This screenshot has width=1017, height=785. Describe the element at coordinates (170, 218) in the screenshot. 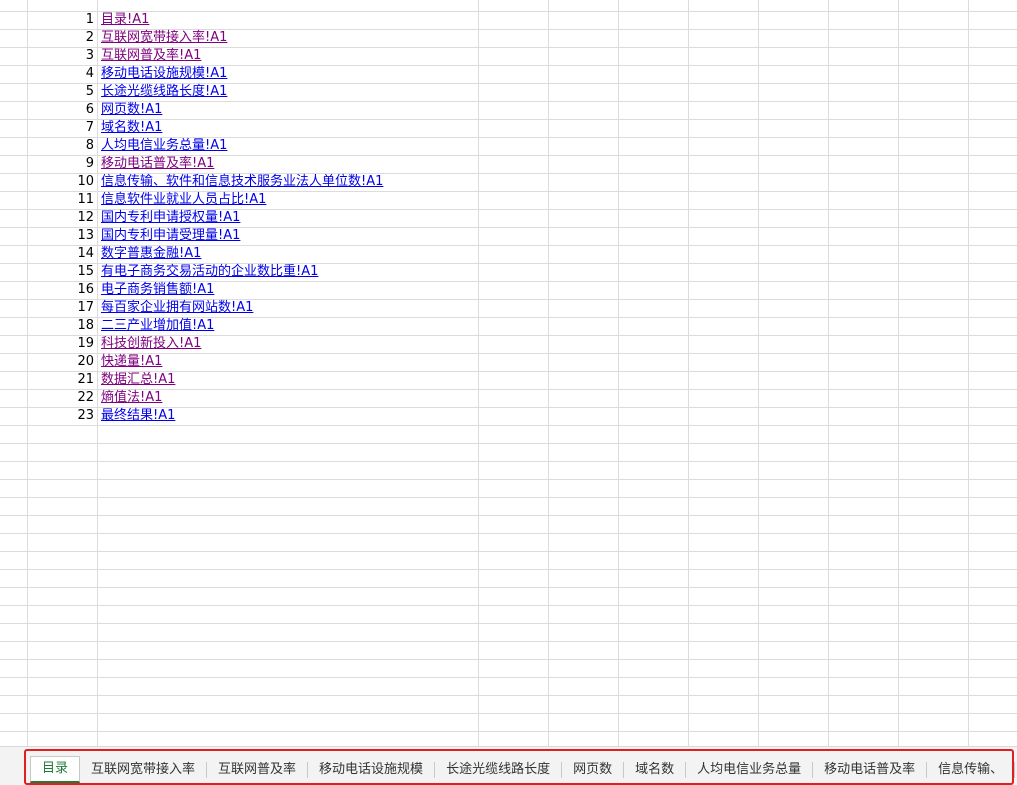

I see `sheet-hyperlink: 国内专利申请授权量!A1` at that location.